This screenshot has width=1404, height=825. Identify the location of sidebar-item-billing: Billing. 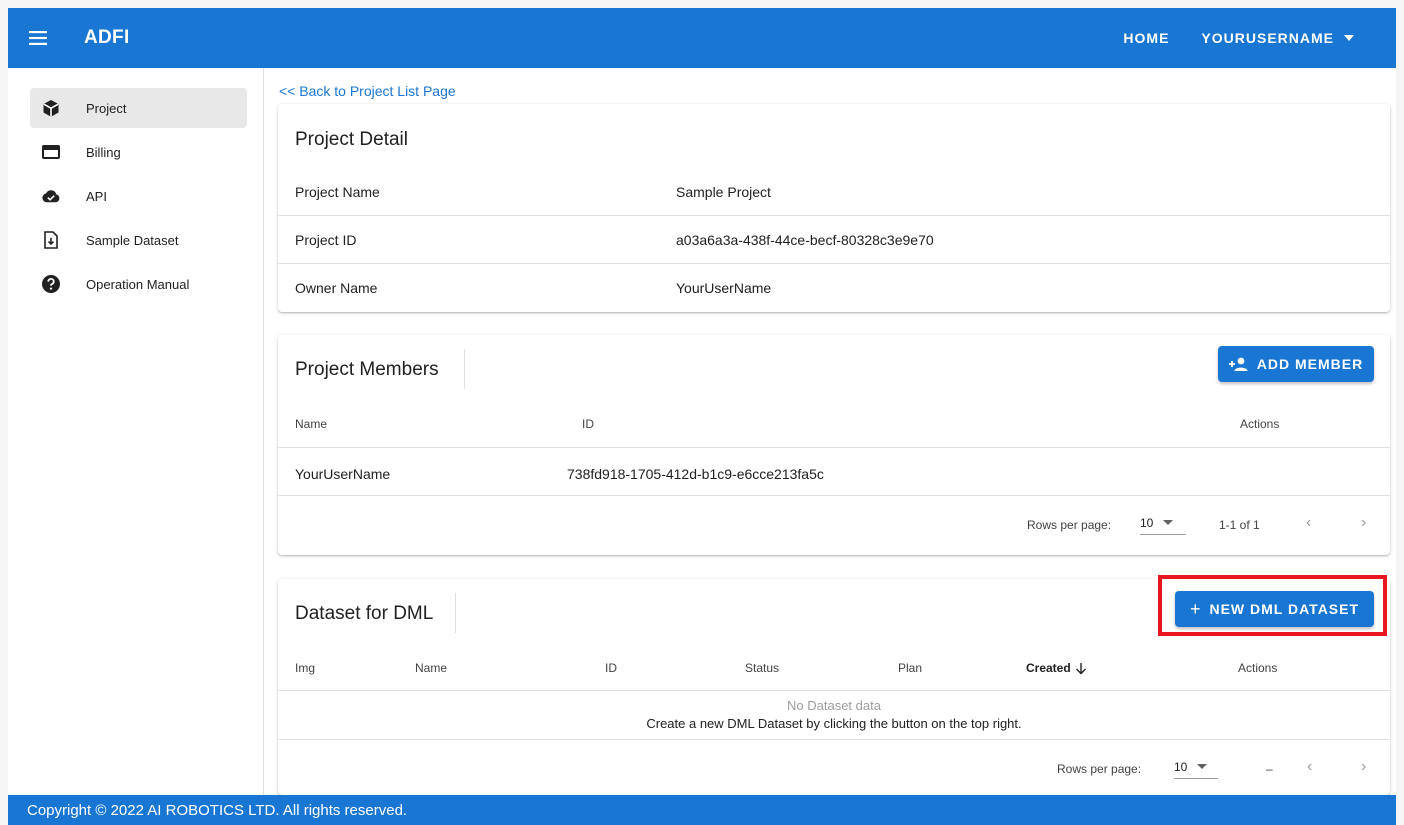
(138, 152).